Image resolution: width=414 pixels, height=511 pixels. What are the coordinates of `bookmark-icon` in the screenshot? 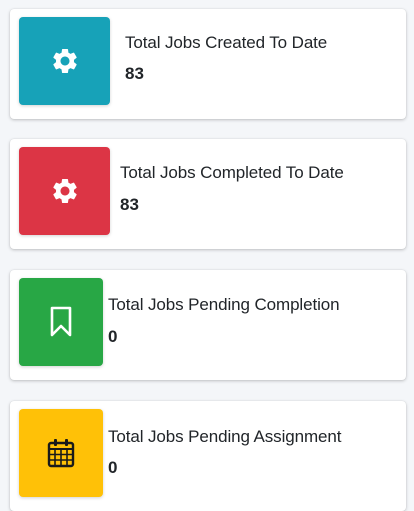 It's located at (61, 321).